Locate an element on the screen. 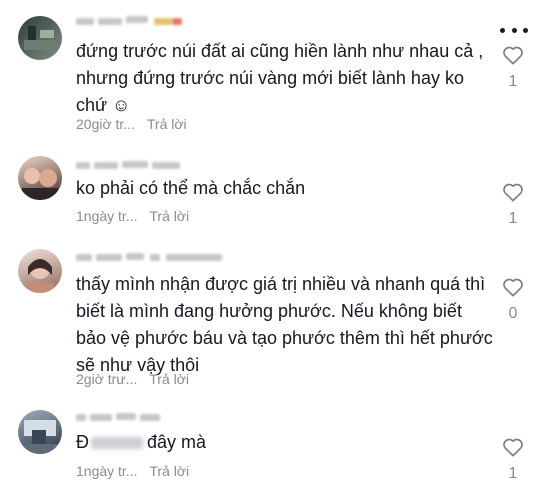  redacted-text is located at coordinates (117, 443).